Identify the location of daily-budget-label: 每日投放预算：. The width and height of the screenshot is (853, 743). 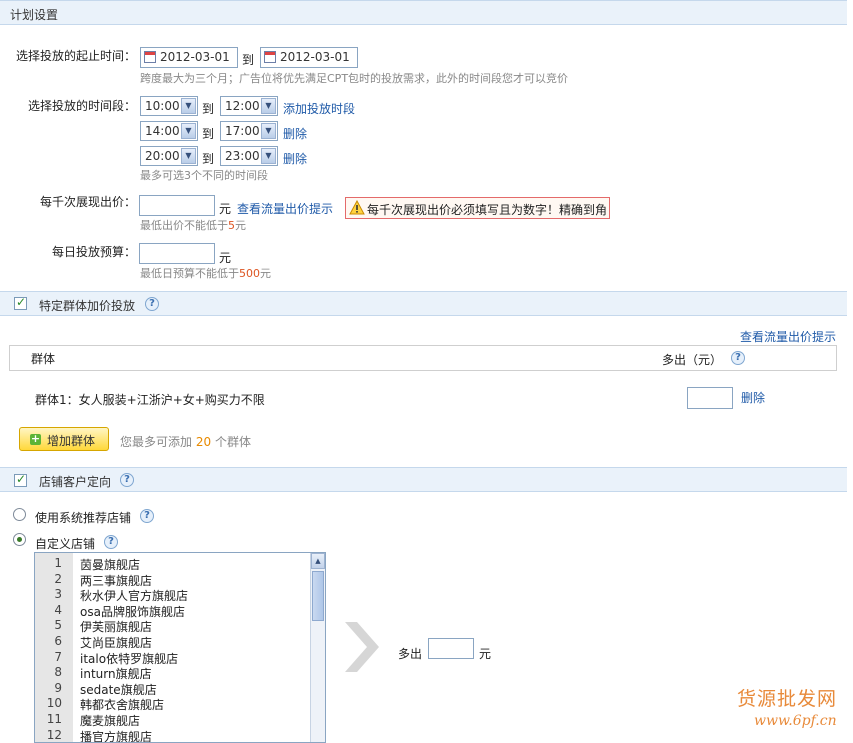
(93, 252).